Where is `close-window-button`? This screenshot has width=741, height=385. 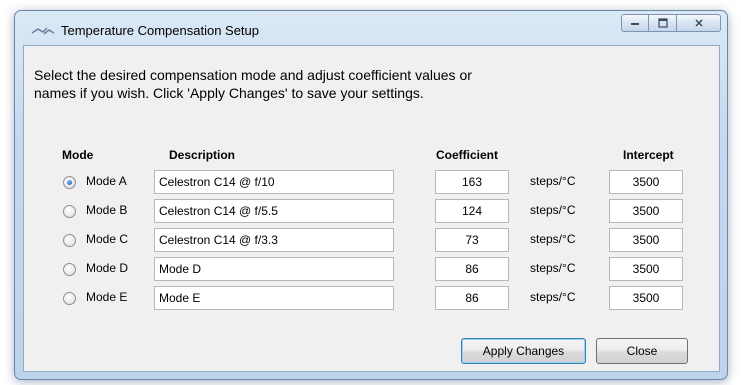 close-window-button is located at coordinates (699, 23).